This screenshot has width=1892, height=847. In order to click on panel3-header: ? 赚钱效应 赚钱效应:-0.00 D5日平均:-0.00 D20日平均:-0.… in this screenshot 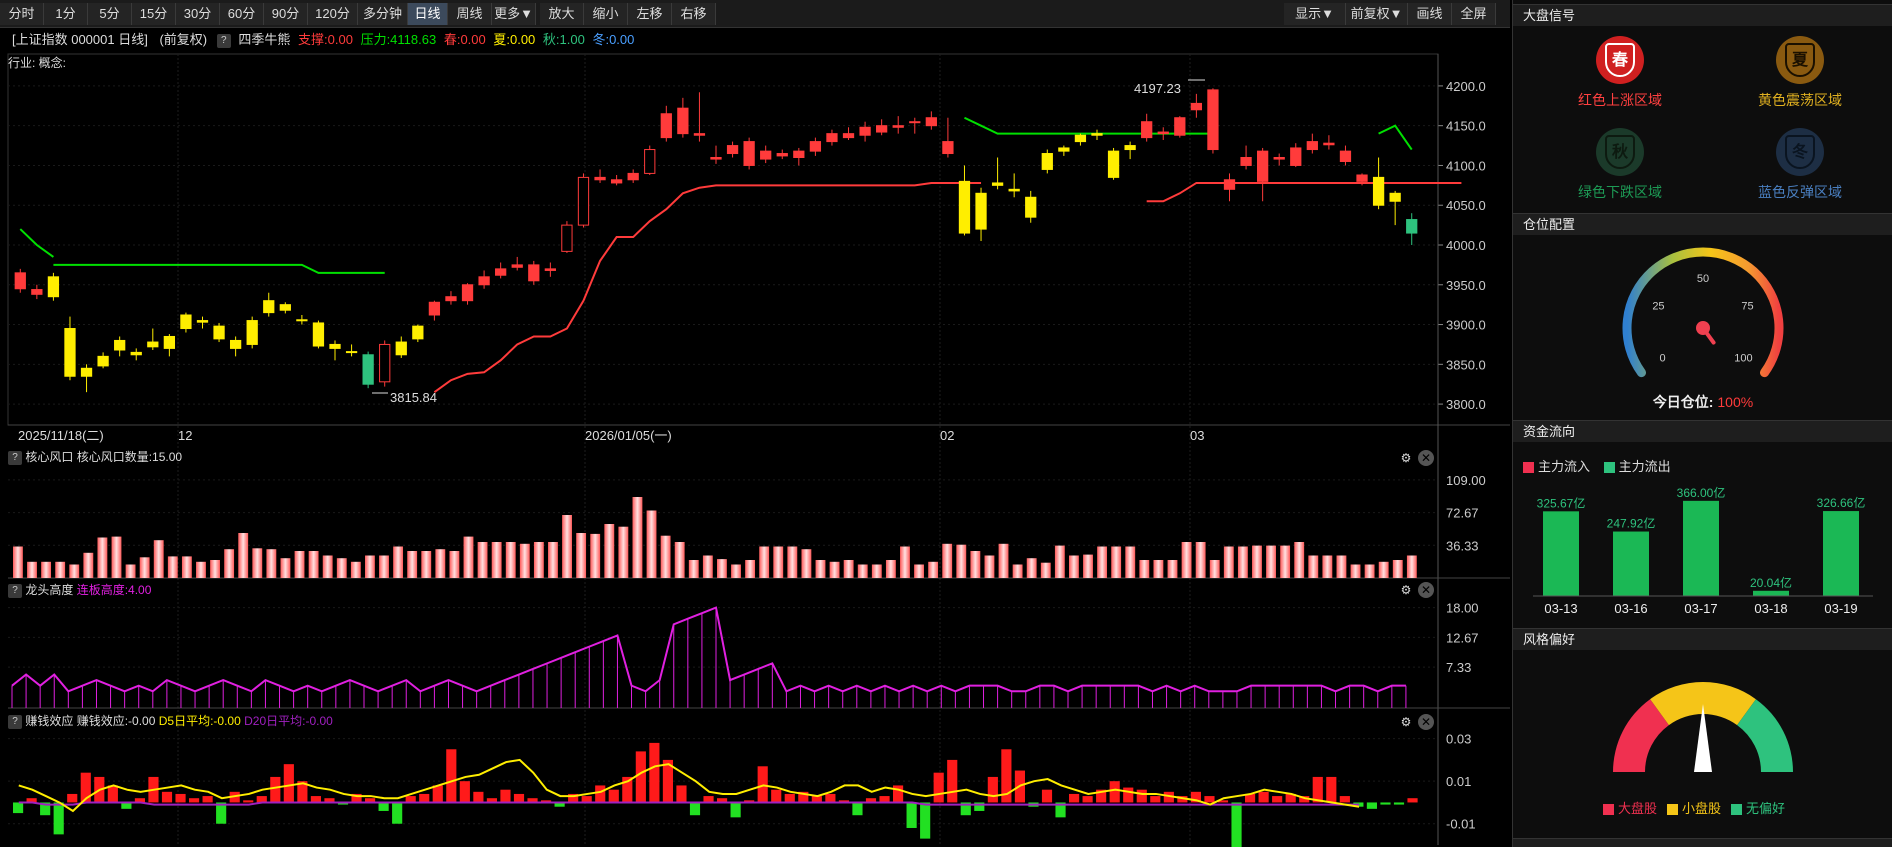, I will do `click(170, 721)`.